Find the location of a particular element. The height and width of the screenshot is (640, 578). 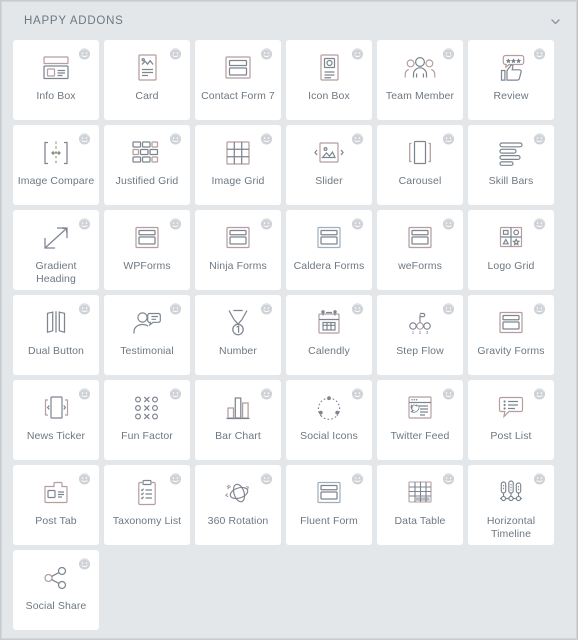

widget-card: Ninja Forms is located at coordinates (238, 250).